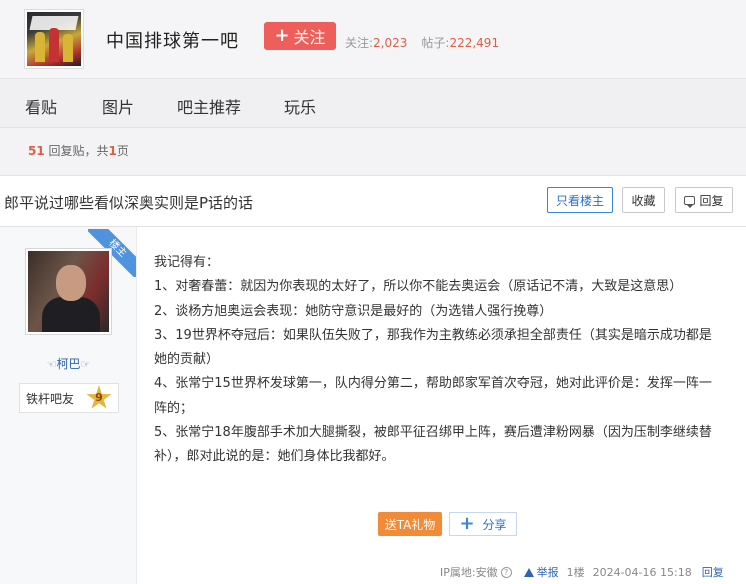  What do you see at coordinates (528, 572) in the screenshot?
I see `warning-icon` at bounding box center [528, 572].